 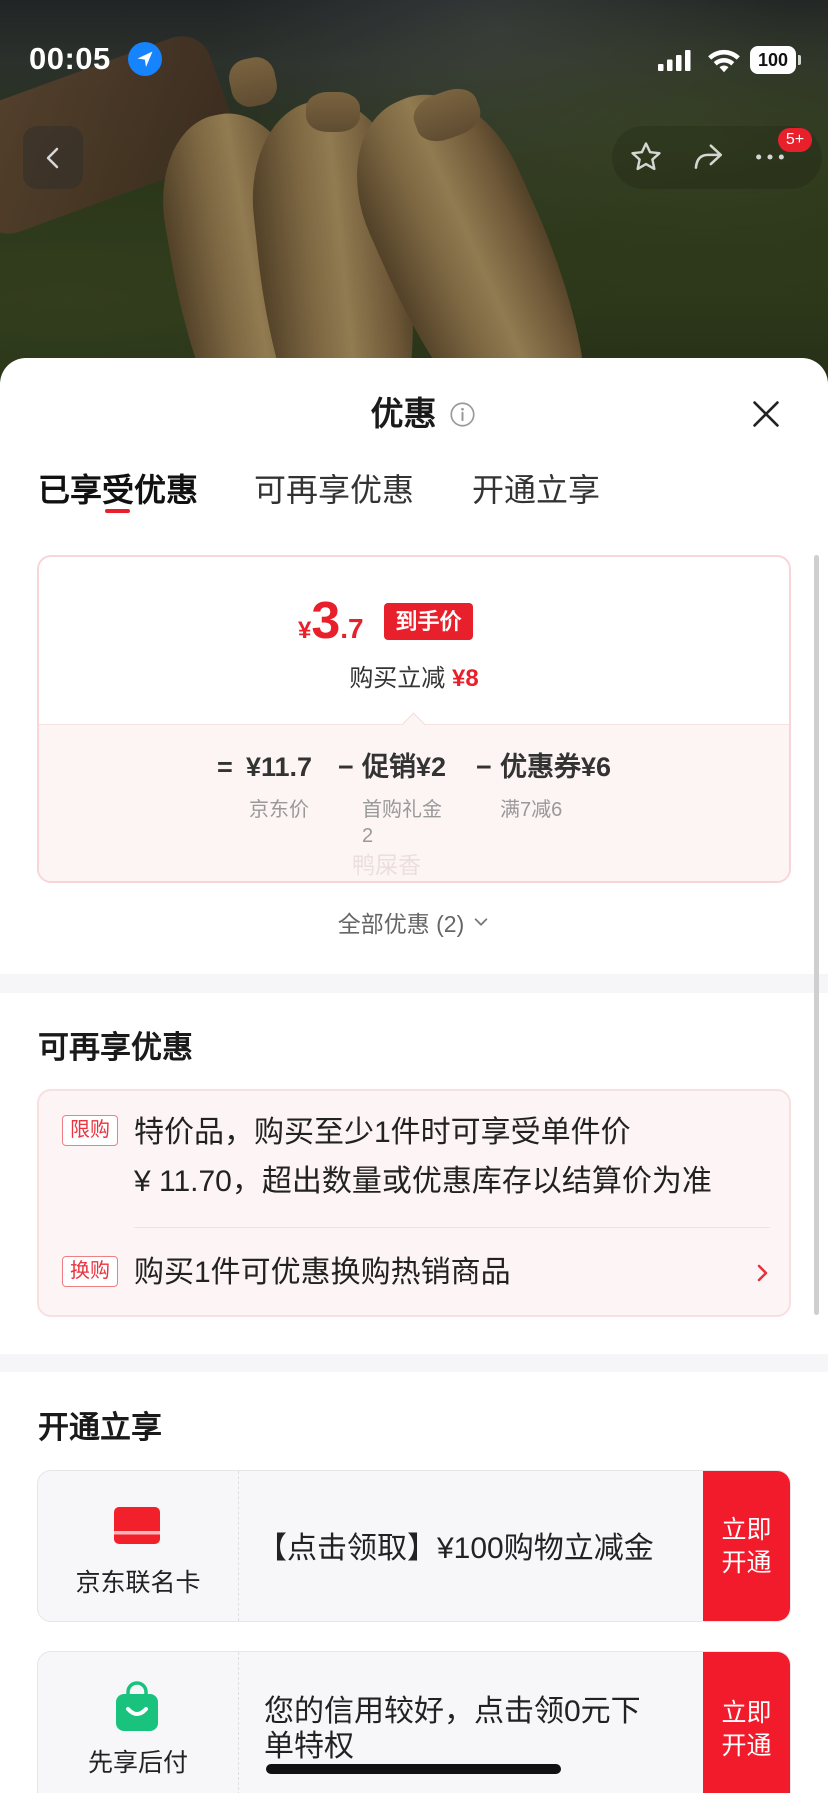 I want to click on star-icon, so click(x=646, y=156).